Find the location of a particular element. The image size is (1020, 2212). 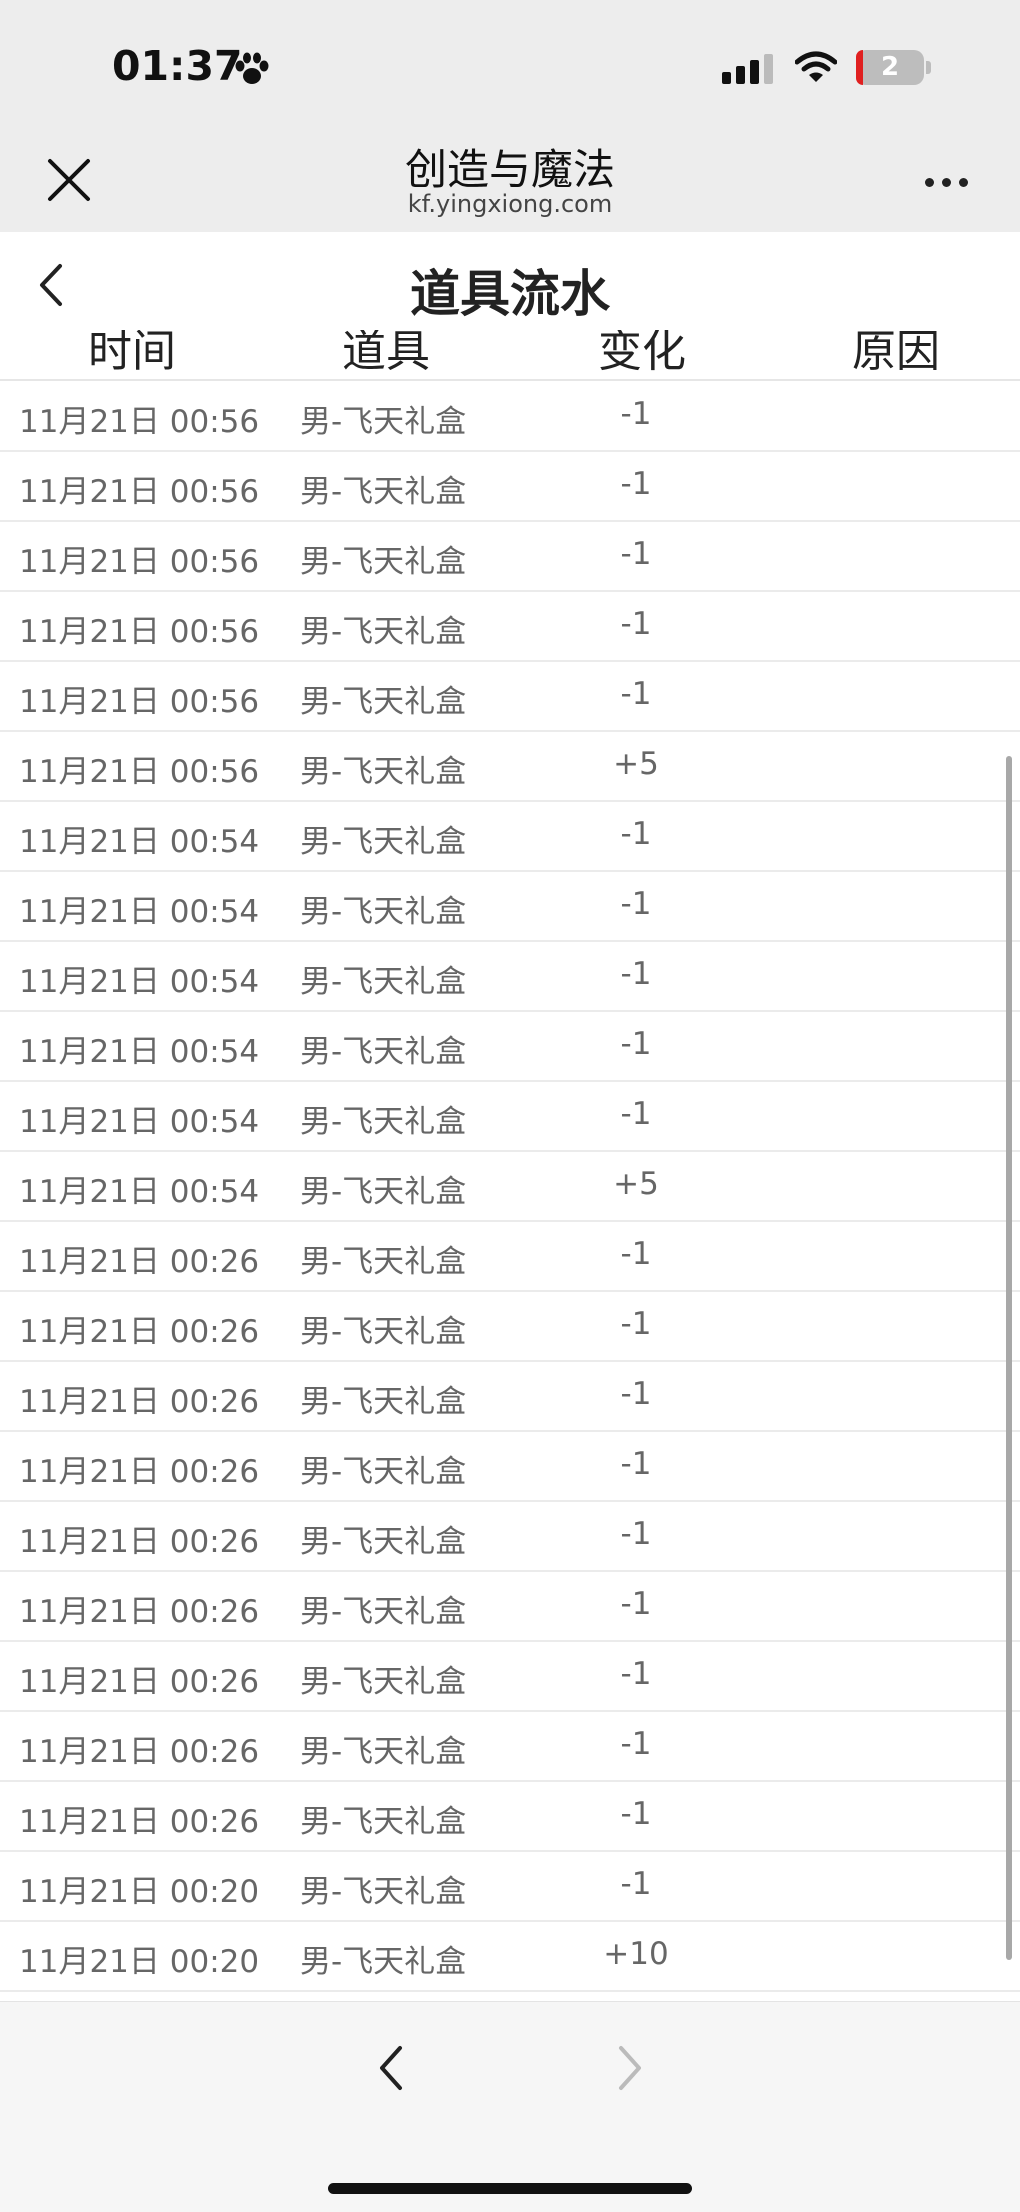

battery-indicator: 2 is located at coordinates (890, 67).